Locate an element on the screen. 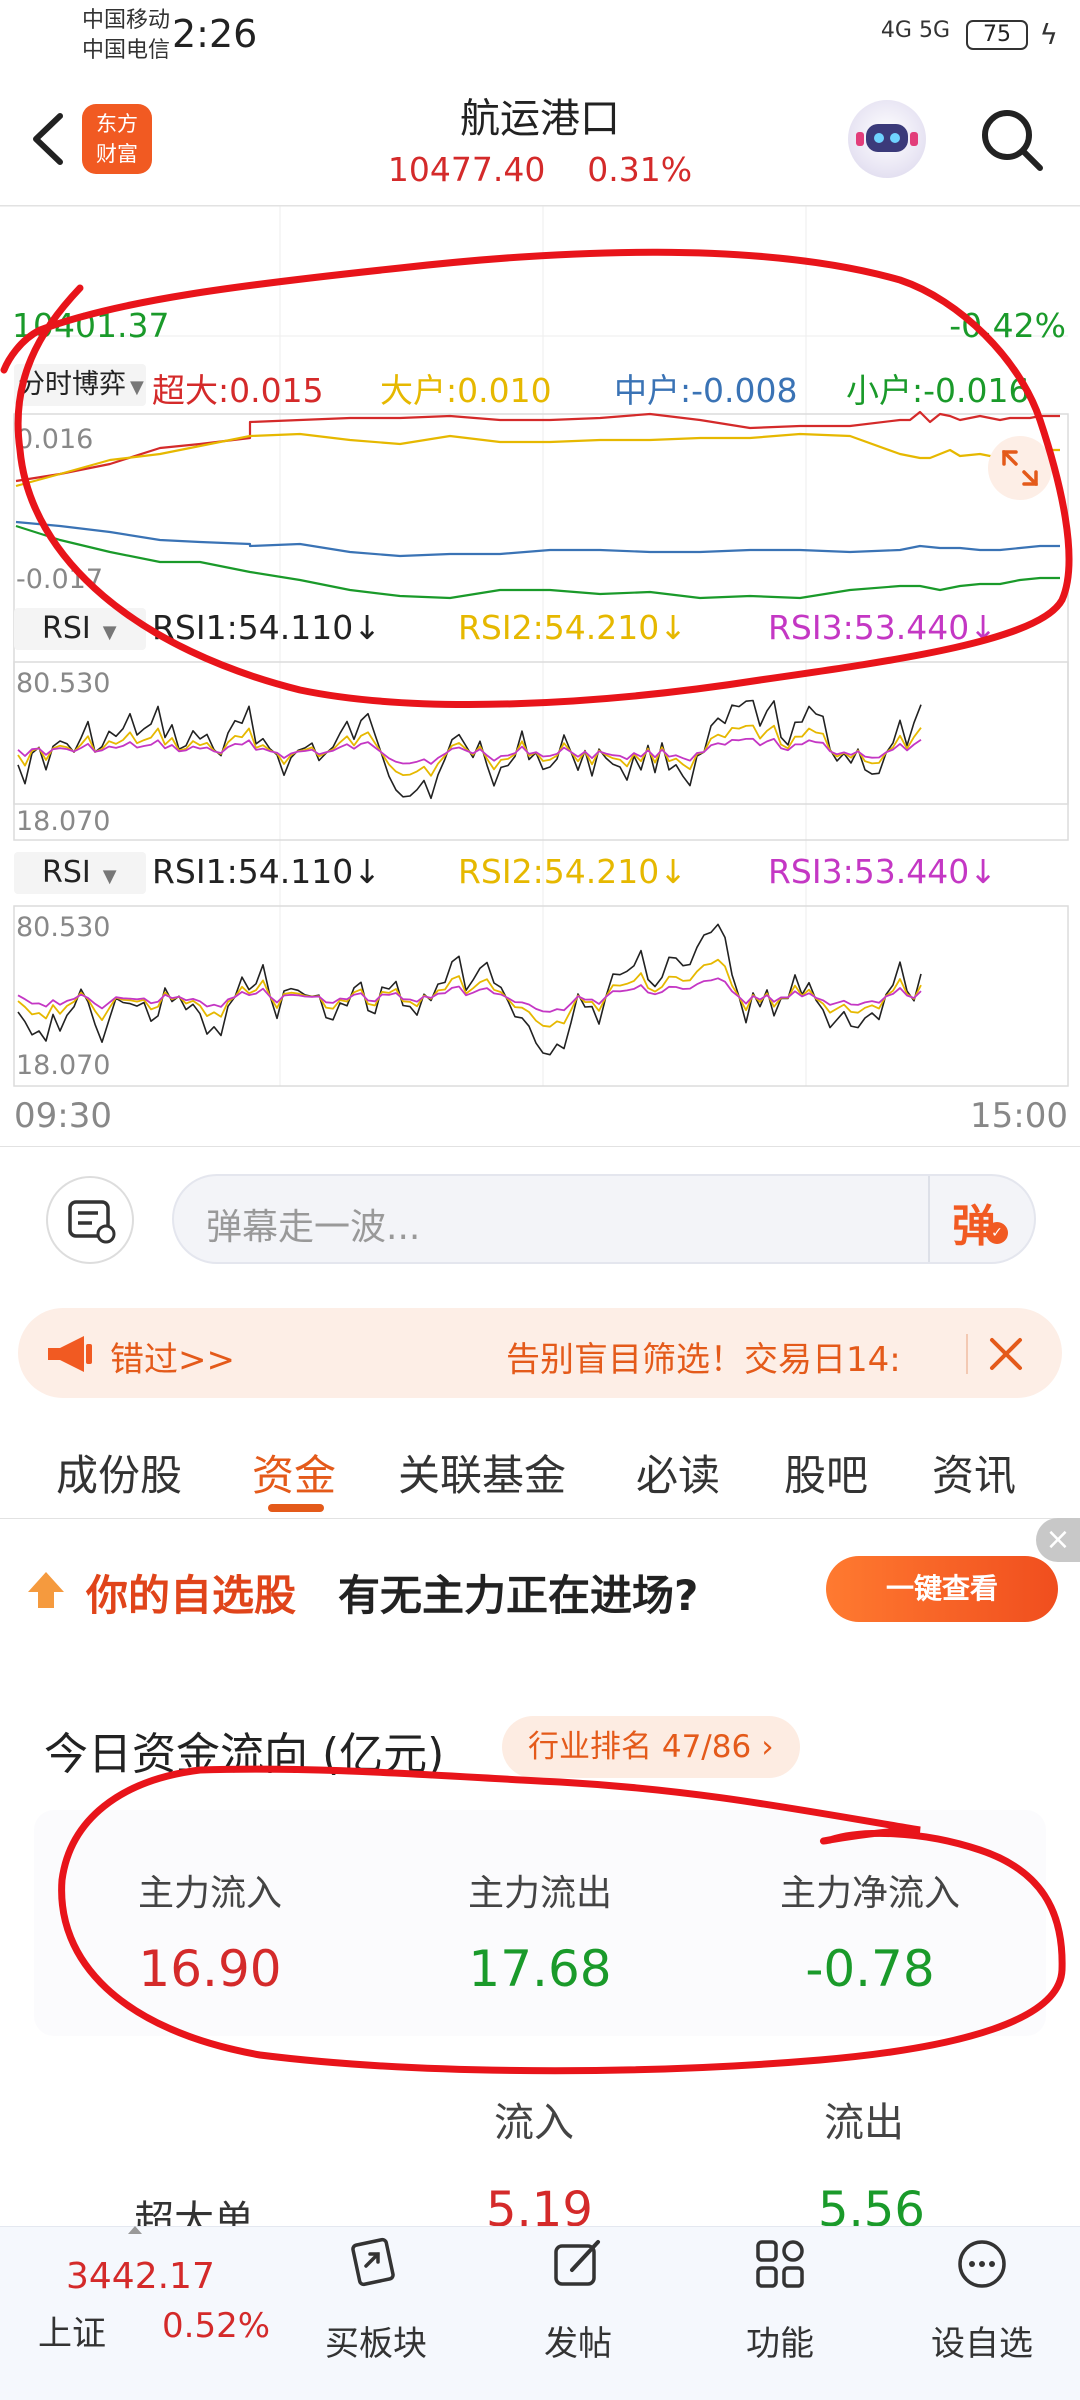 The height and width of the screenshot is (2400, 1080). danmaku-send-button: 弹 is located at coordinates (974, 1222).